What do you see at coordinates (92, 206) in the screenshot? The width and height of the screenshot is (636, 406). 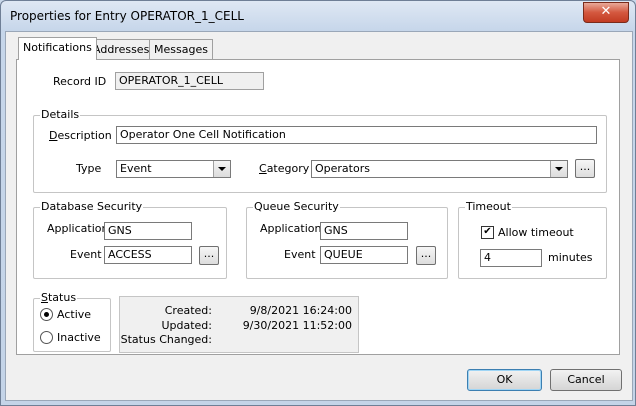 I see `database-security-title: Database Security` at bounding box center [92, 206].